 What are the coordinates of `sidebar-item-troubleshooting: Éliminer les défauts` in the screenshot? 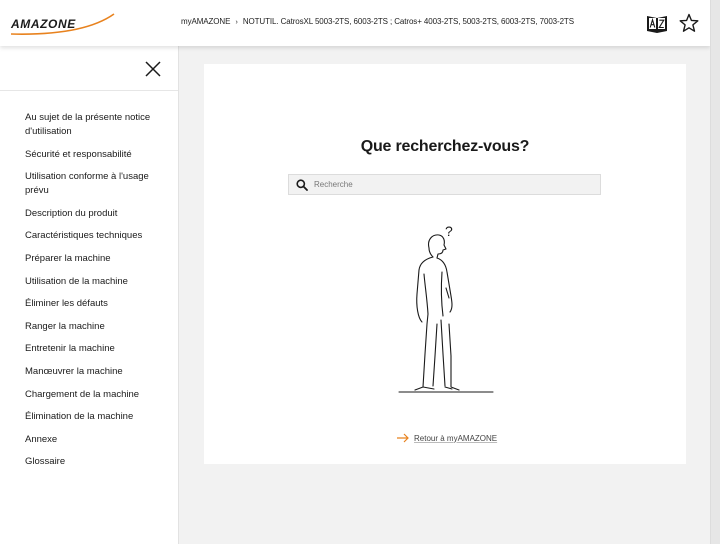 It's located at (100, 304).